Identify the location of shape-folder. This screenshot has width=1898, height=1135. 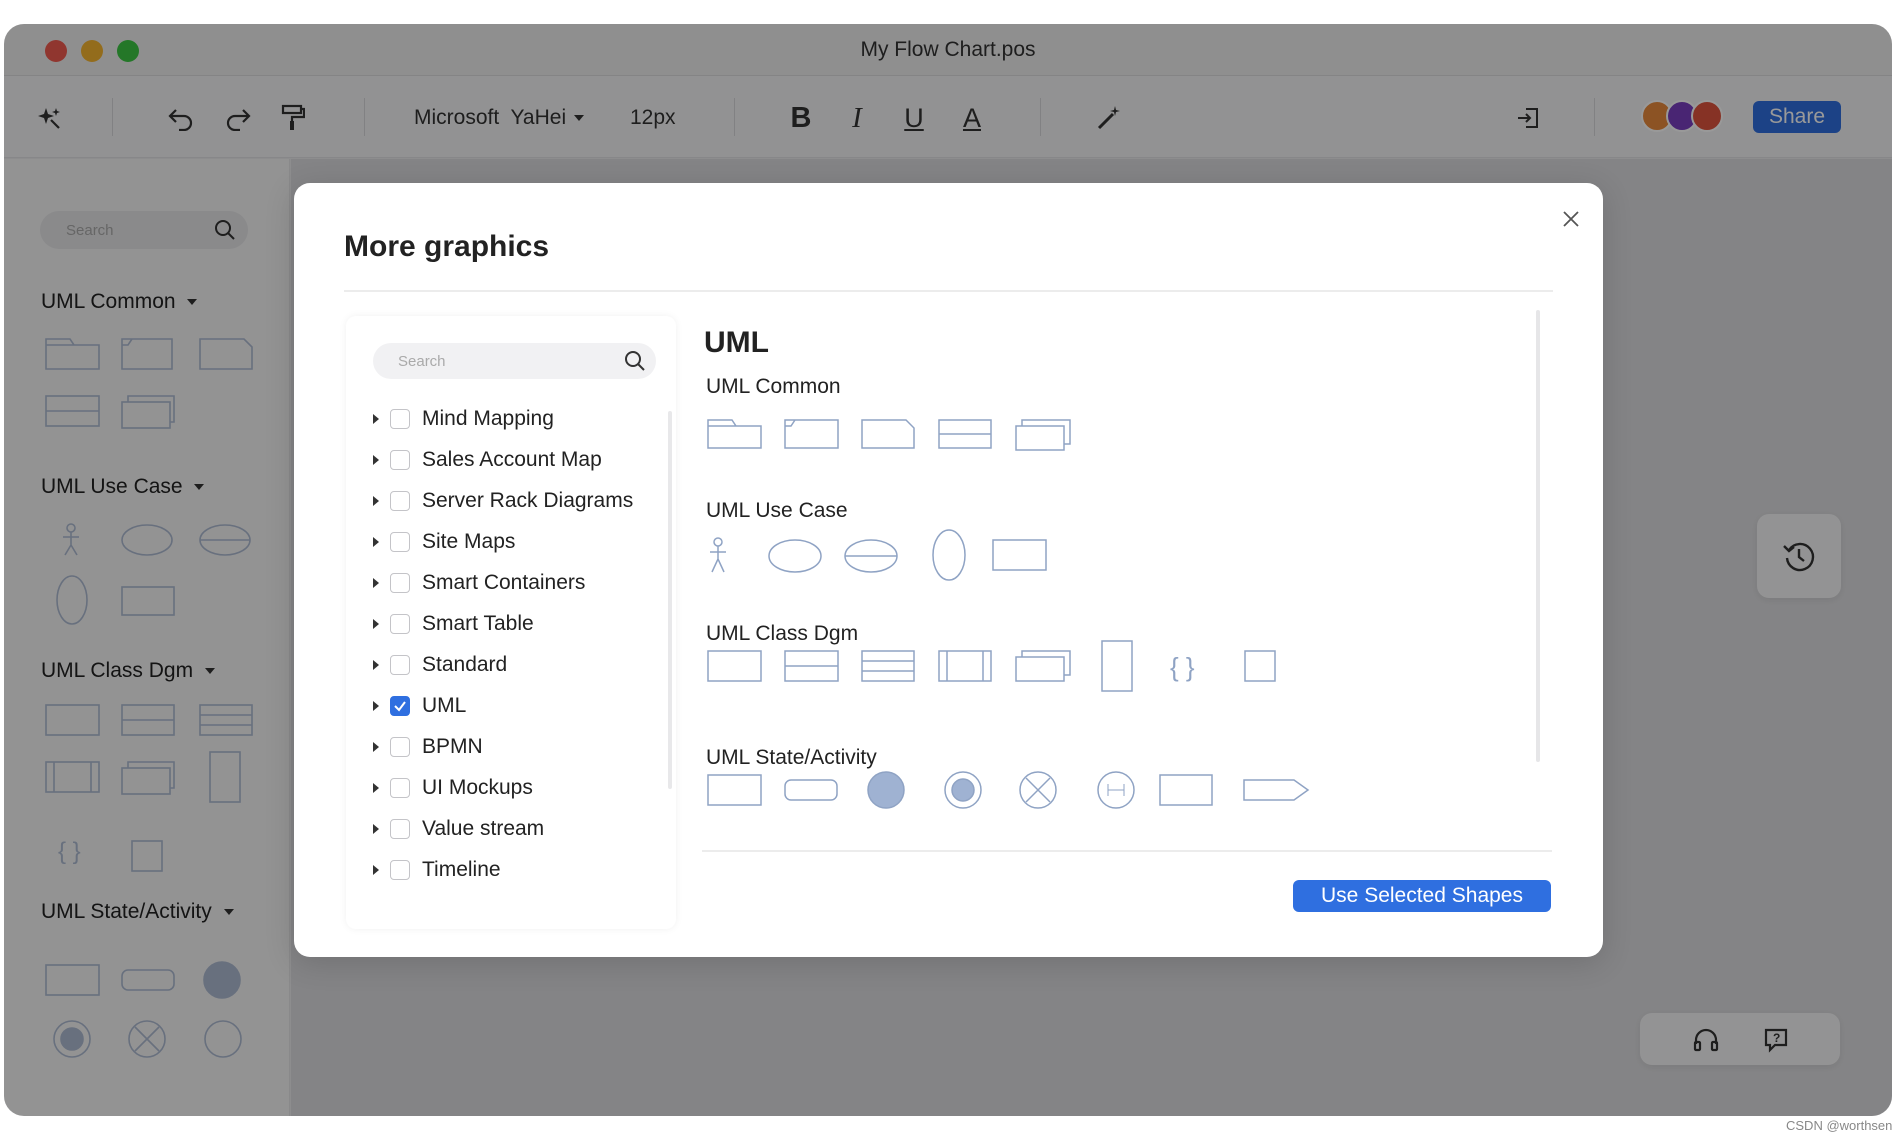
(811, 434).